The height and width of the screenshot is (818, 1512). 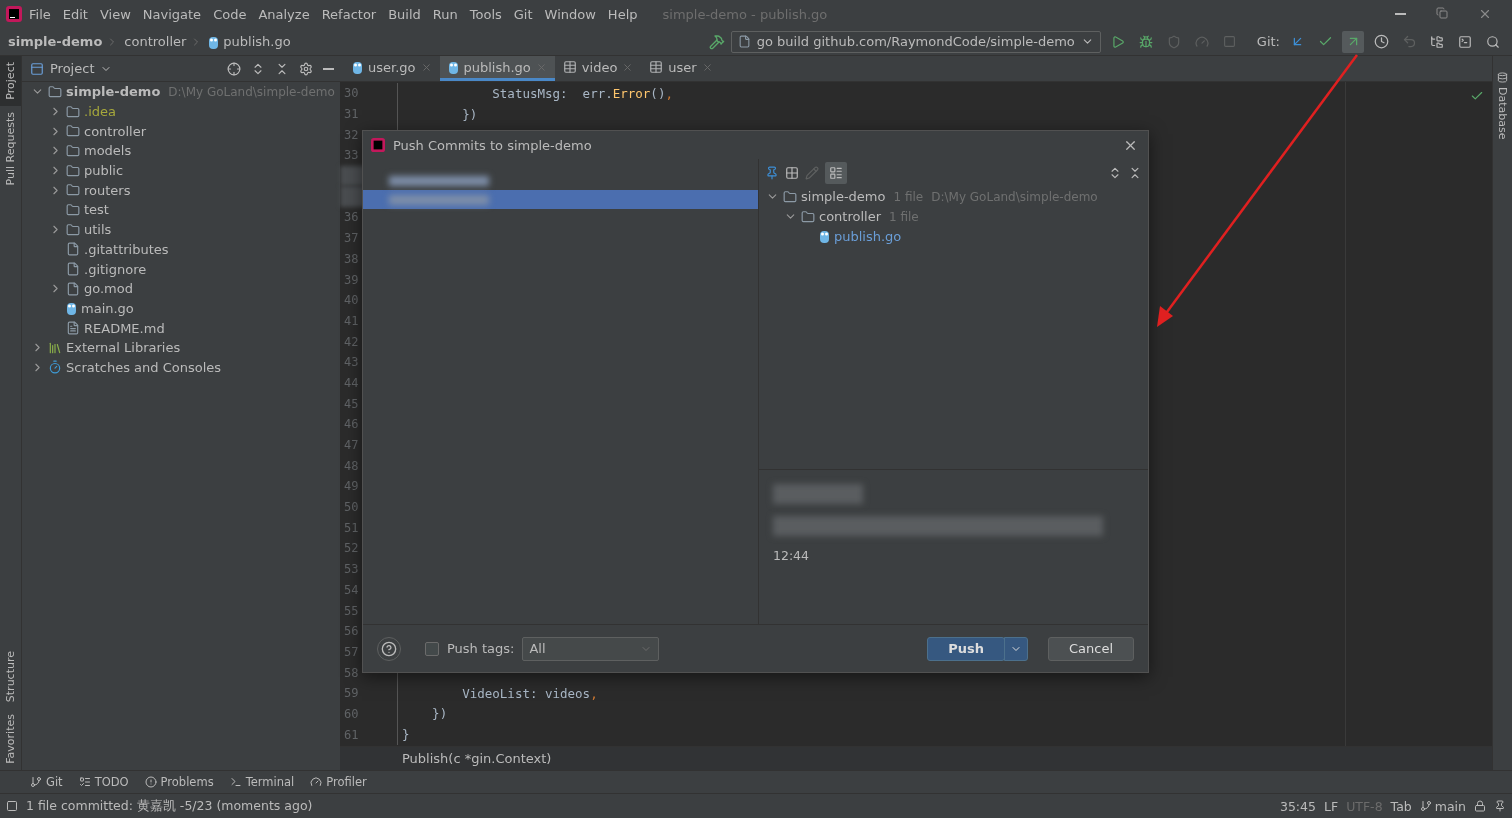 What do you see at coordinates (172, 14) in the screenshot?
I see `menu-item: Navigate` at bounding box center [172, 14].